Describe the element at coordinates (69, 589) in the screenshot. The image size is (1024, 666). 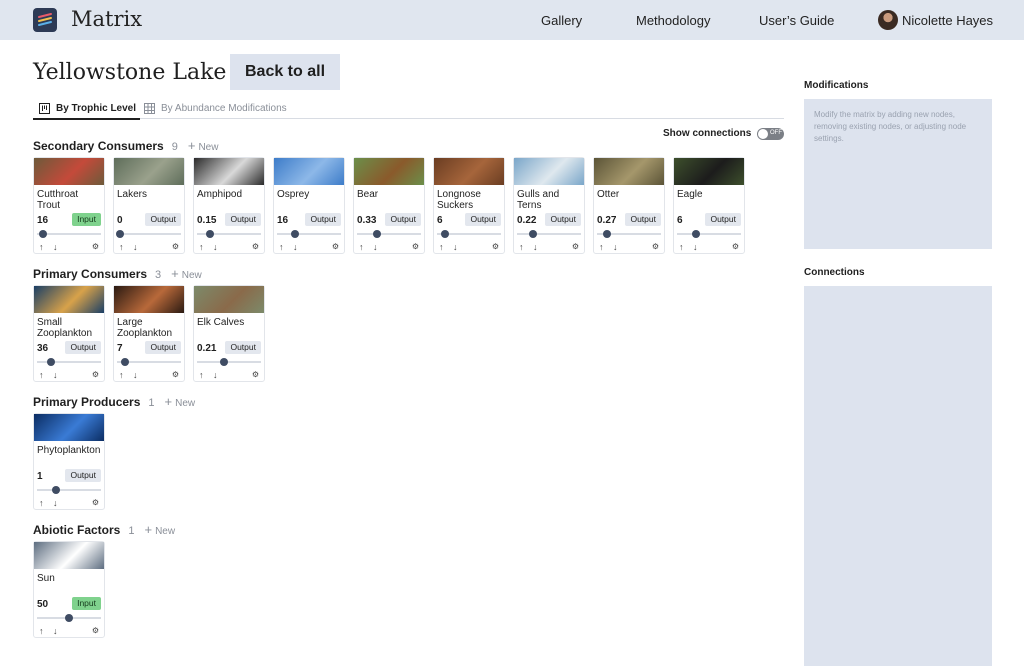
I see `node-card: Sun 50 Input ↑ ↓ ⚙` at that location.